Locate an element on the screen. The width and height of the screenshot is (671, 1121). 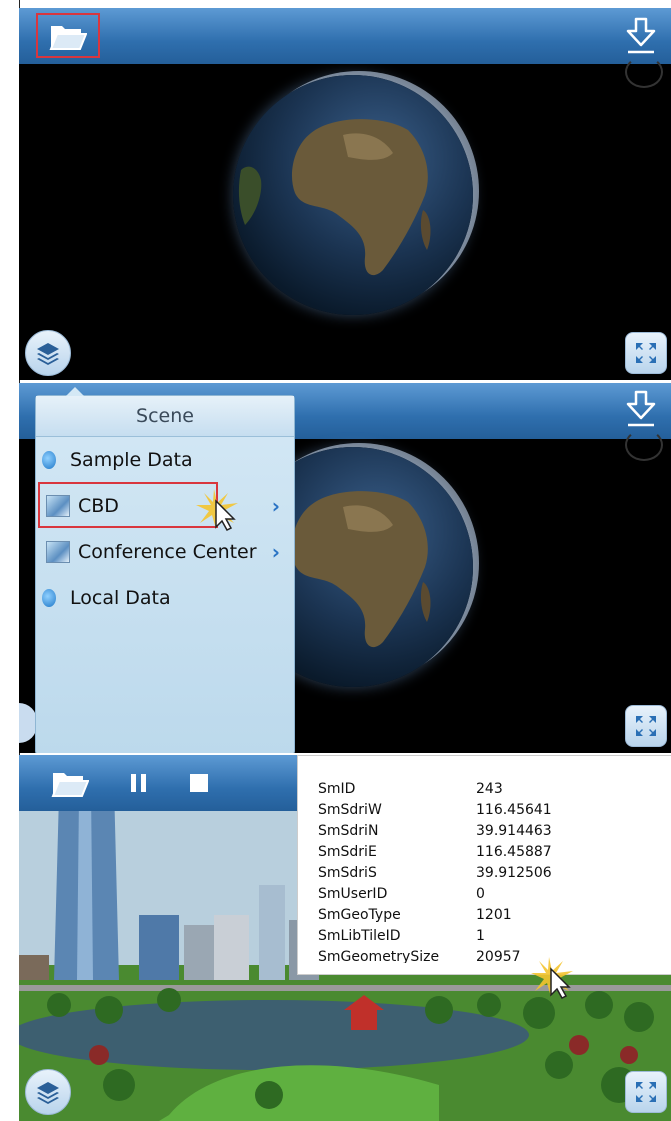
top-toolbar is located at coordinates (345, 36).